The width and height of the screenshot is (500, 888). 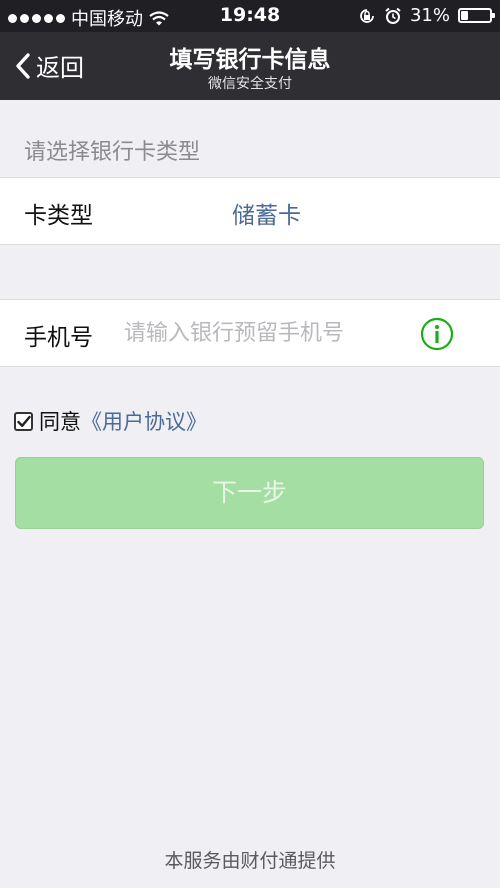 What do you see at coordinates (476, 15) in the screenshot?
I see `battery-icon` at bounding box center [476, 15].